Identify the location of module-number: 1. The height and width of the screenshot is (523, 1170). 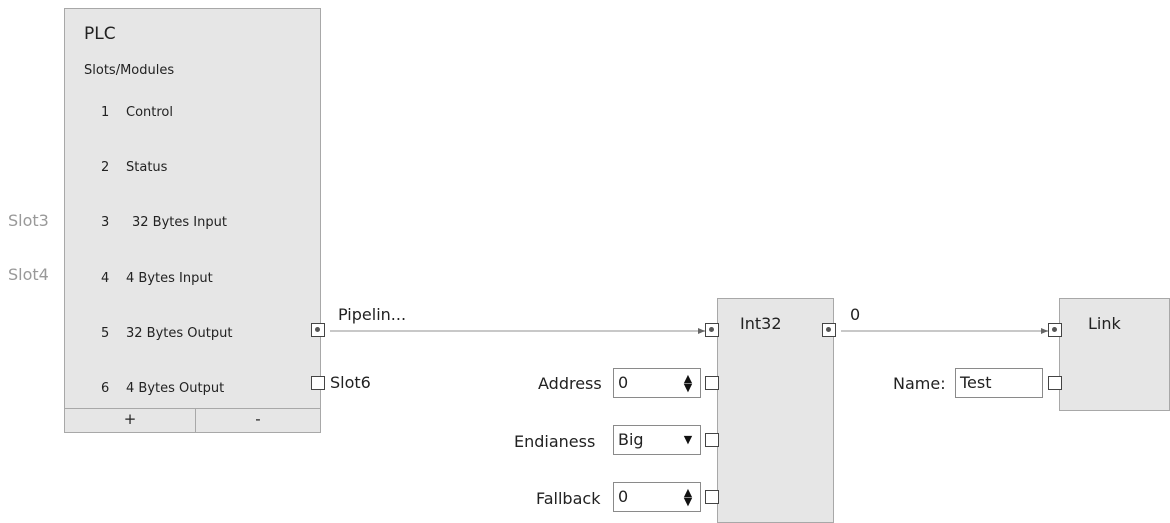
(105, 112).